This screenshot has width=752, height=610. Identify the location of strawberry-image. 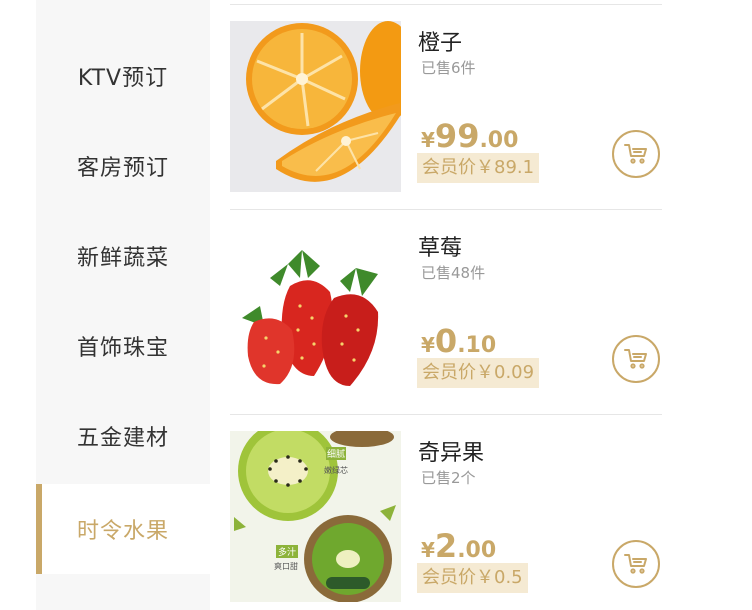
(315, 311).